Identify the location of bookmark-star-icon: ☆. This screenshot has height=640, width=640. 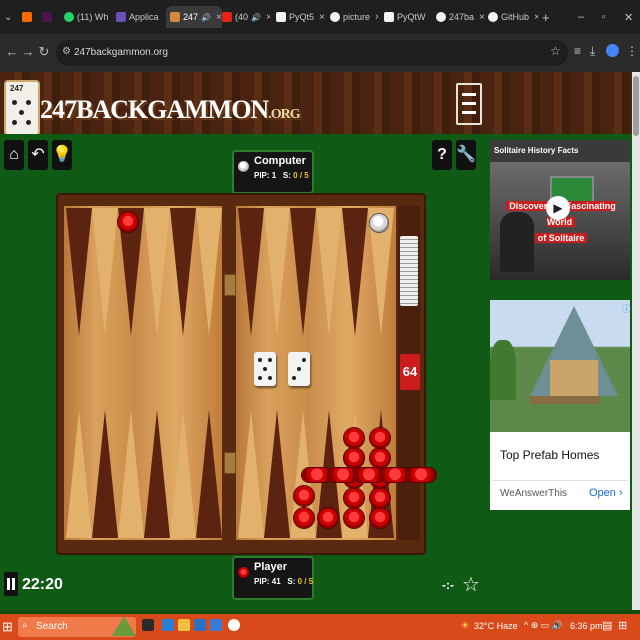
(555, 51).